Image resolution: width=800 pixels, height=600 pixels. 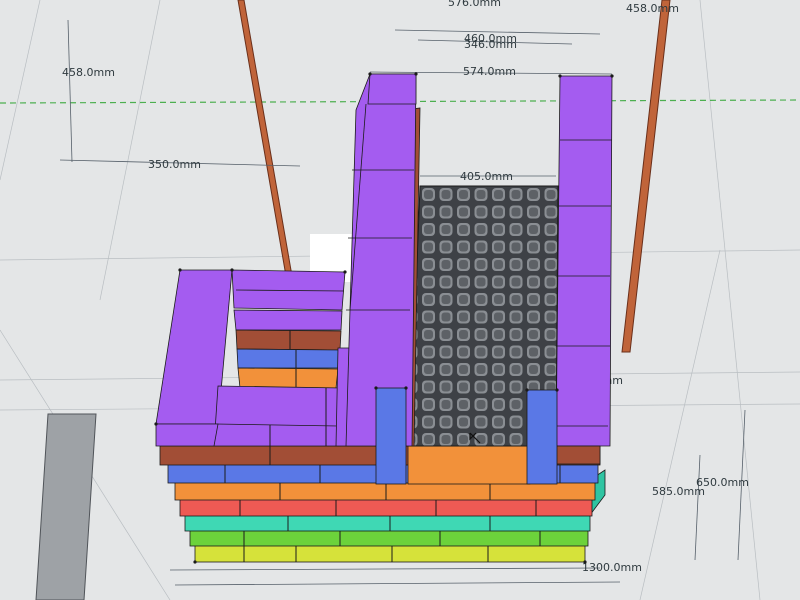 I want to click on layer-yellow, so click(x=390, y=553).